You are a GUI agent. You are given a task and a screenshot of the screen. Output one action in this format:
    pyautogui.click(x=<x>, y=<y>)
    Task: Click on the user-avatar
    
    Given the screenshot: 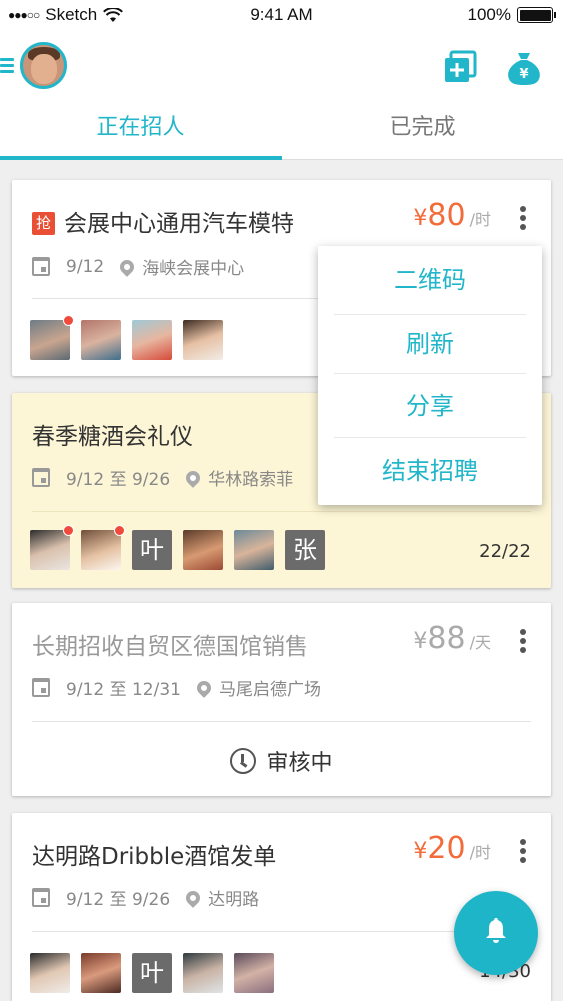 What is the action you would take?
    pyautogui.click(x=43, y=65)
    